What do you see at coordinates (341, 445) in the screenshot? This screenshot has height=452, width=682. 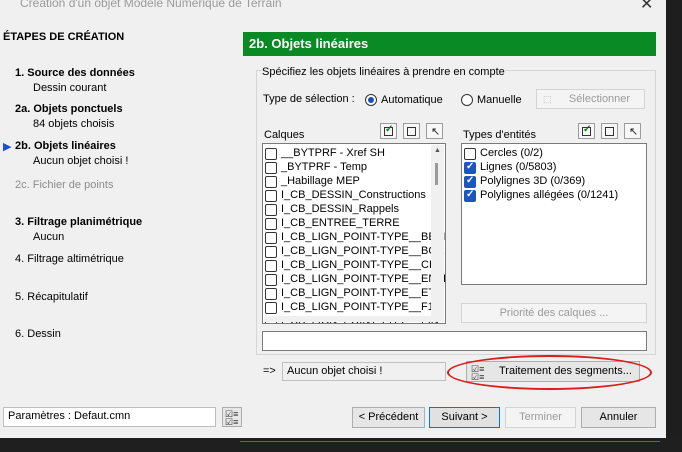 I see `background-window-bottom` at bounding box center [341, 445].